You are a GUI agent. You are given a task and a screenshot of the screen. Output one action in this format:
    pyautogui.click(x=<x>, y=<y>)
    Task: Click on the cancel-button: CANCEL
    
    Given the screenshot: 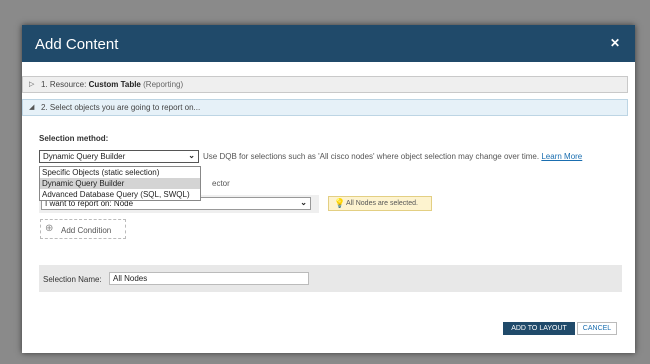 What is the action you would take?
    pyautogui.click(x=597, y=328)
    